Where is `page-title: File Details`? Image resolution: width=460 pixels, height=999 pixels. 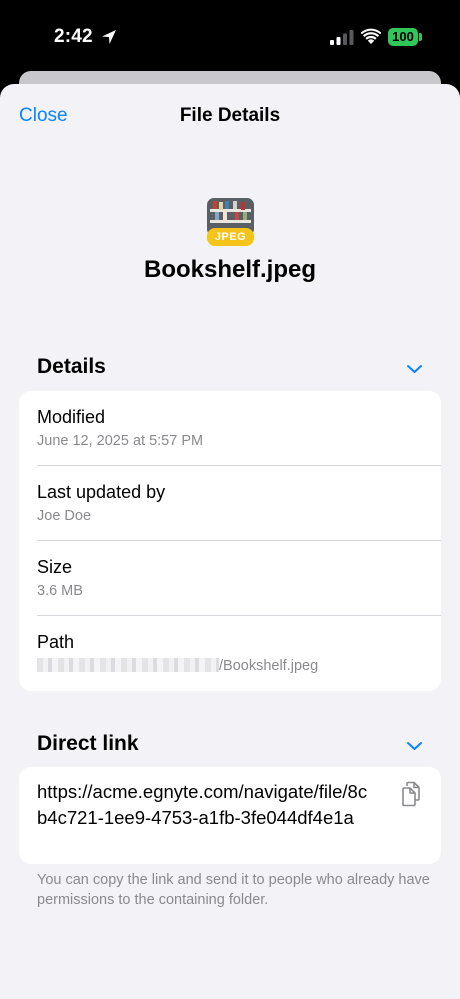 page-title: File Details is located at coordinates (230, 115).